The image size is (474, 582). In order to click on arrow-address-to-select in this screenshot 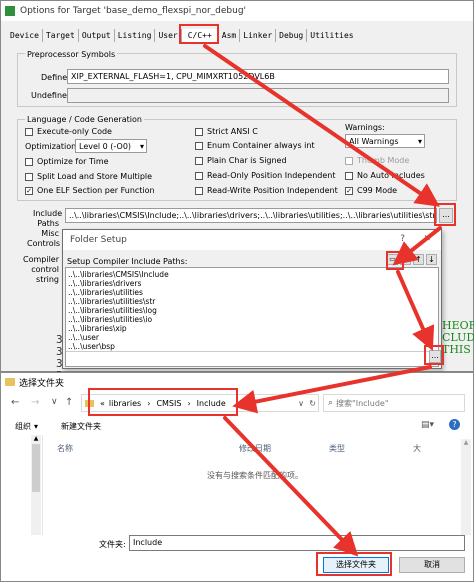, I will do `click(291, 486)`.